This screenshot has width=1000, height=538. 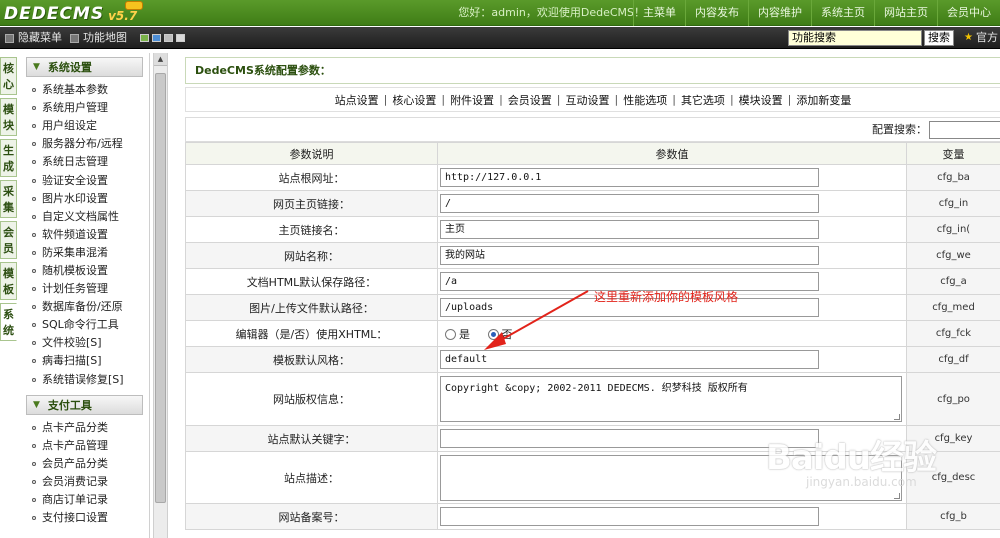 I want to click on sidebar-item-system-1: 系统用户管理, so click(x=84, y=108).